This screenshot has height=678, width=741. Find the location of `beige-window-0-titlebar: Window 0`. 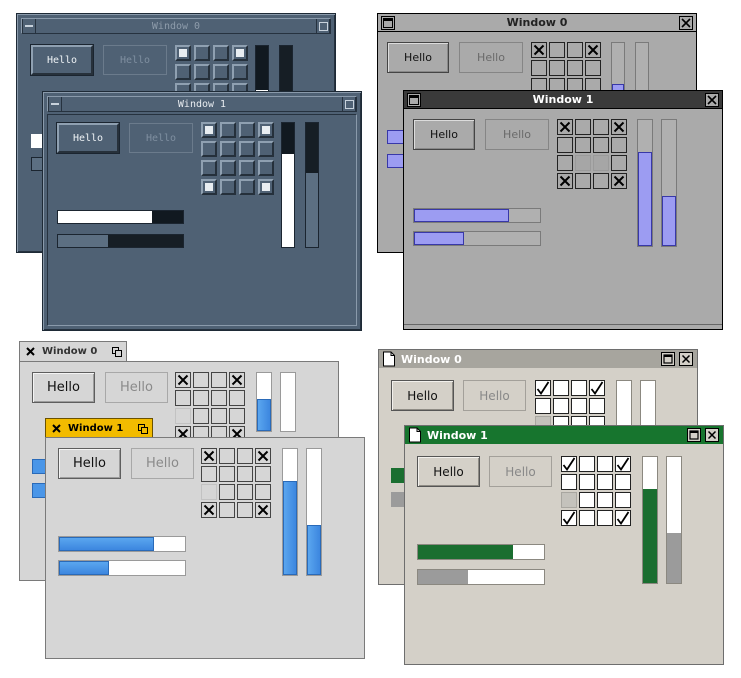

beige-window-0-titlebar: Window 0 is located at coordinates (538, 359).